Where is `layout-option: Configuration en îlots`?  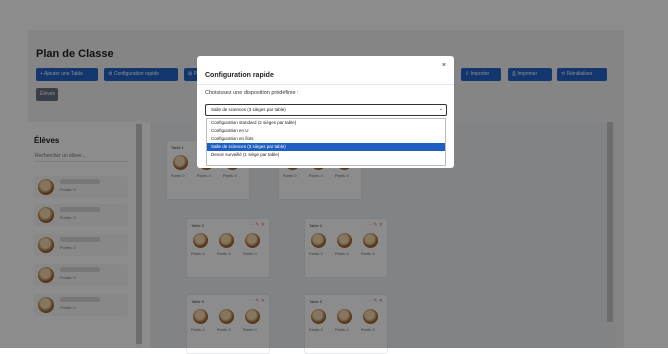
layout-option: Configuration en îlots is located at coordinates (326, 139).